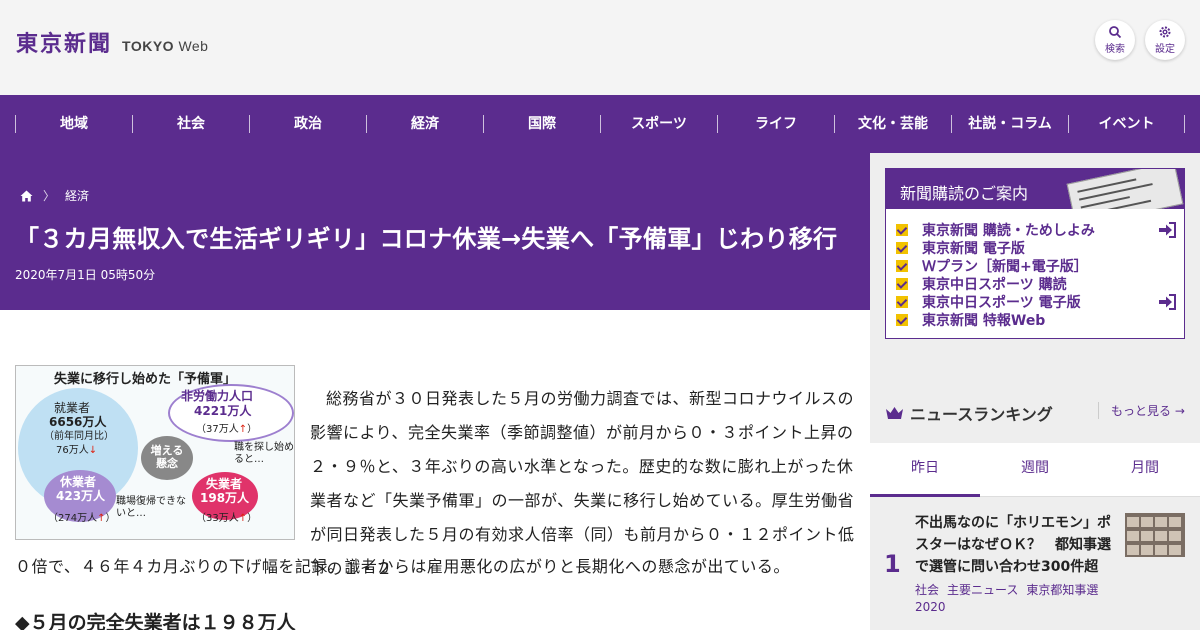 This screenshot has width=1200, height=630. I want to click on rank-thumbnail, so click(1155, 535).